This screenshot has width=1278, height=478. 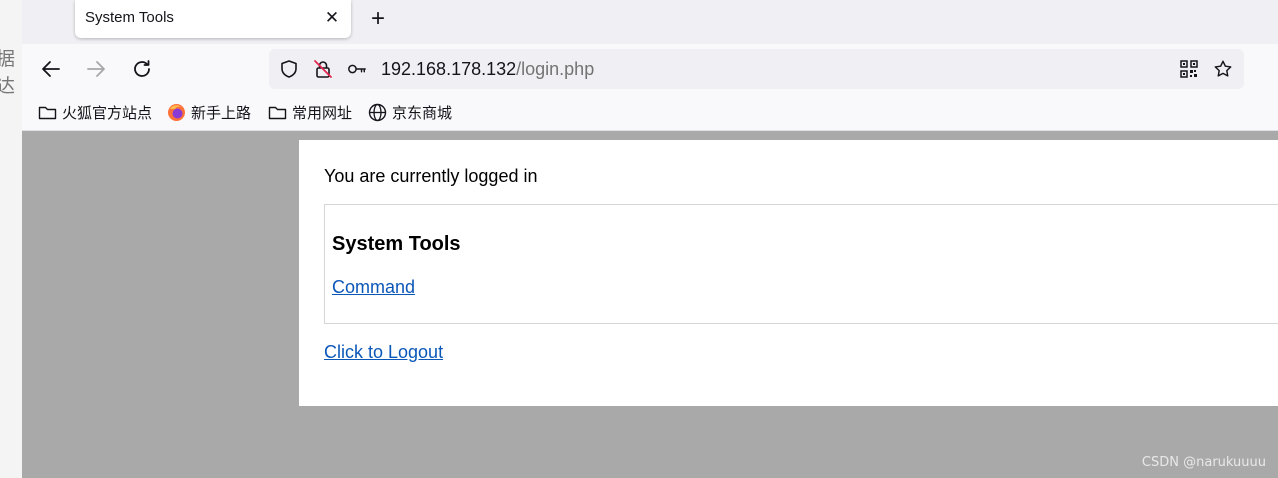 What do you see at coordinates (322, 112) in the screenshot?
I see `bookmark-label: 常用网址` at bounding box center [322, 112].